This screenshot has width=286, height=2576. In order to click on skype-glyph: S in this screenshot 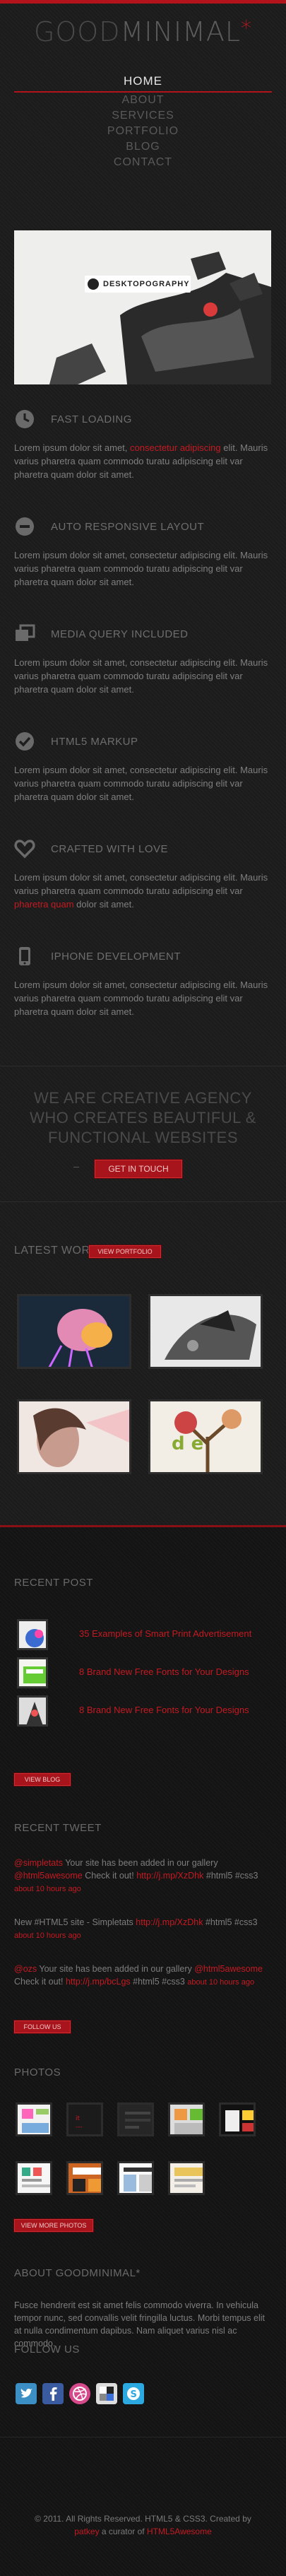, I will do `click(133, 2393)`.